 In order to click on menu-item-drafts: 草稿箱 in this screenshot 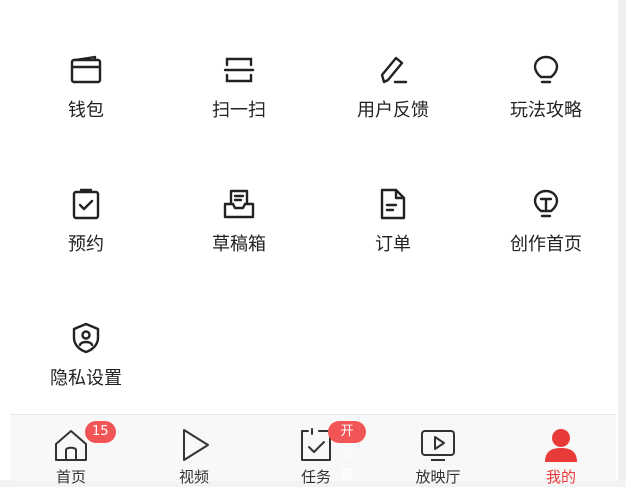, I will do `click(239, 224)`.